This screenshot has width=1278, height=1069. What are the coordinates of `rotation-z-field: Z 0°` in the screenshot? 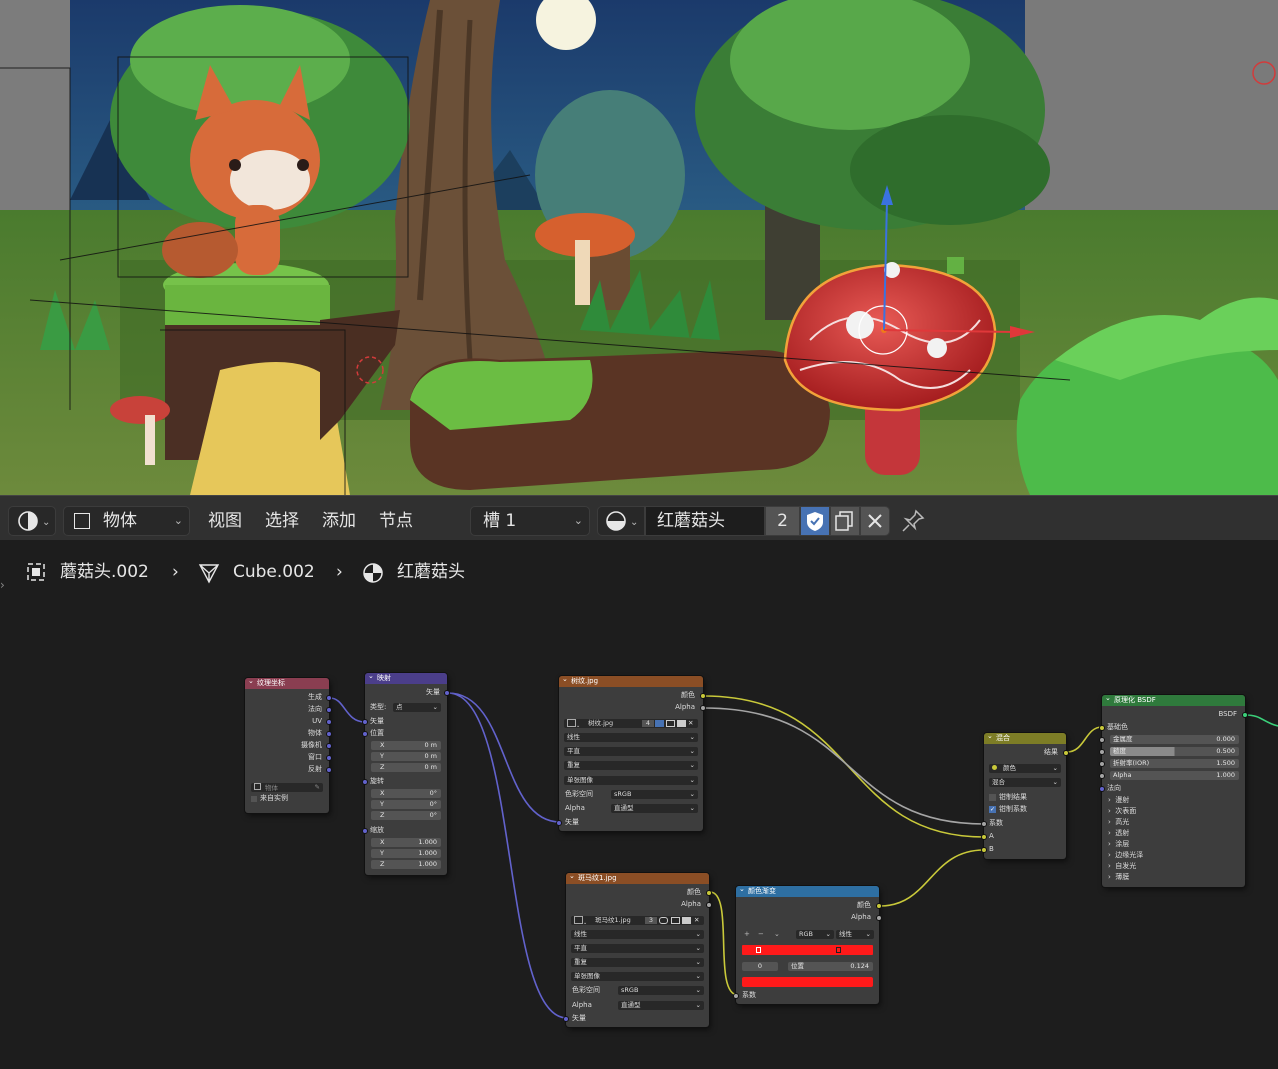 It's located at (406, 815).